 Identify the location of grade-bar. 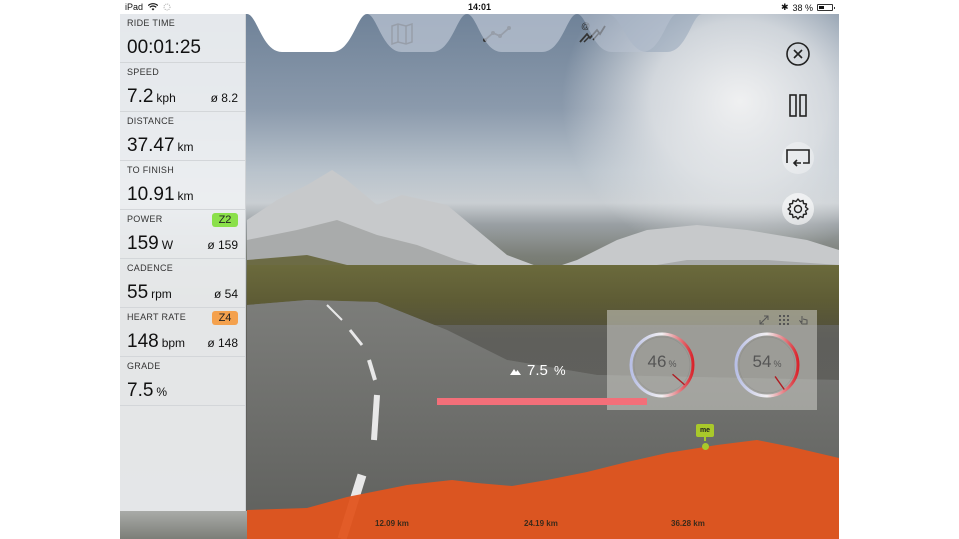
(542, 401).